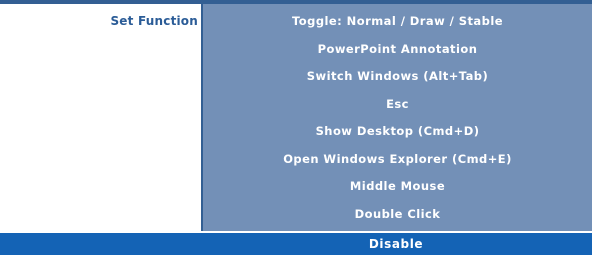 This screenshot has width=592, height=255. What do you see at coordinates (397, 105) in the screenshot?
I see `option-esc: Esc` at bounding box center [397, 105].